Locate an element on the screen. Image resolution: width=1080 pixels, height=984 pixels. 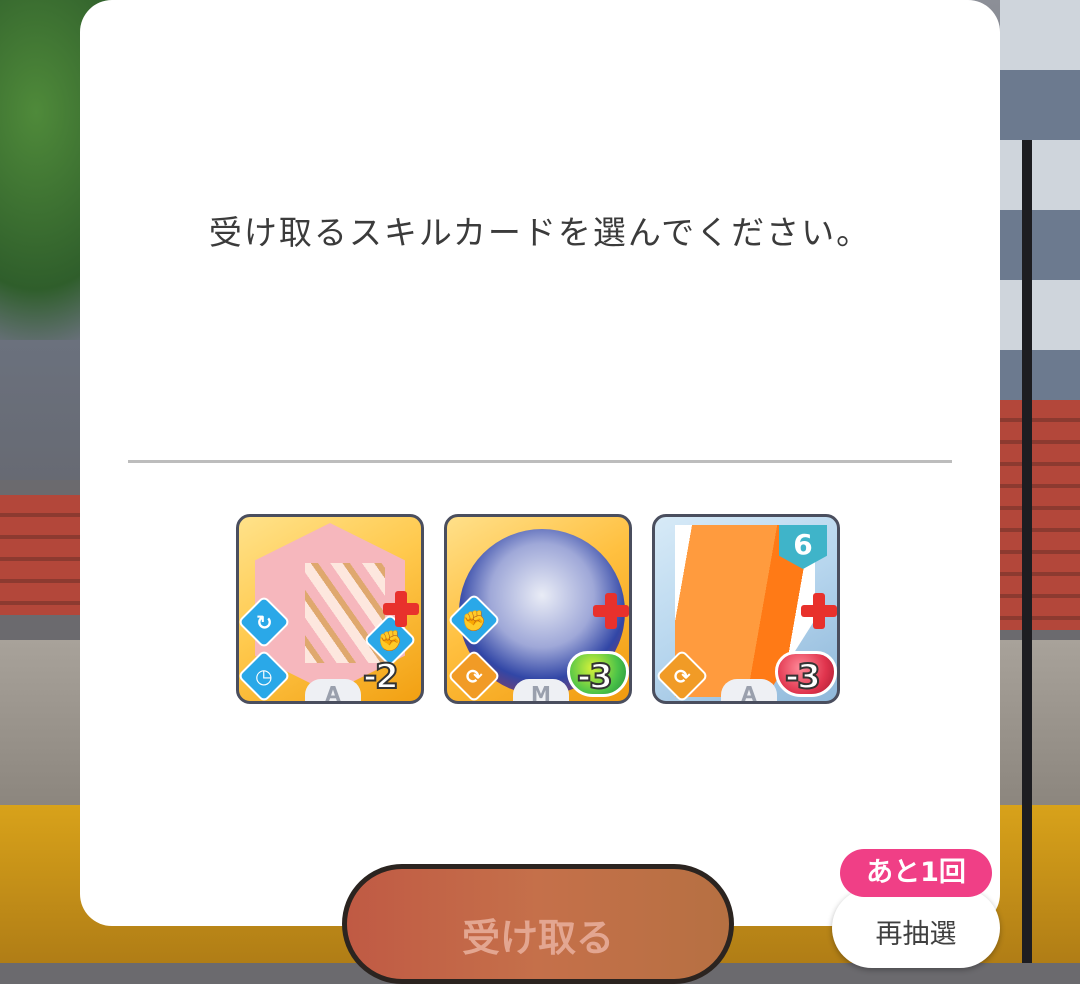
card-cost: -2 is located at coordinates (381, 677).